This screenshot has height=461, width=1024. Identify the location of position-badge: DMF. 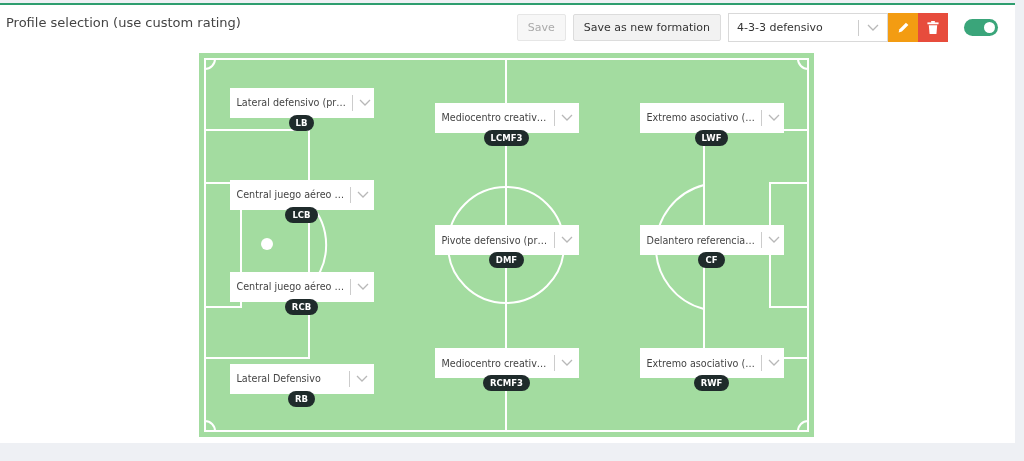
(506, 260).